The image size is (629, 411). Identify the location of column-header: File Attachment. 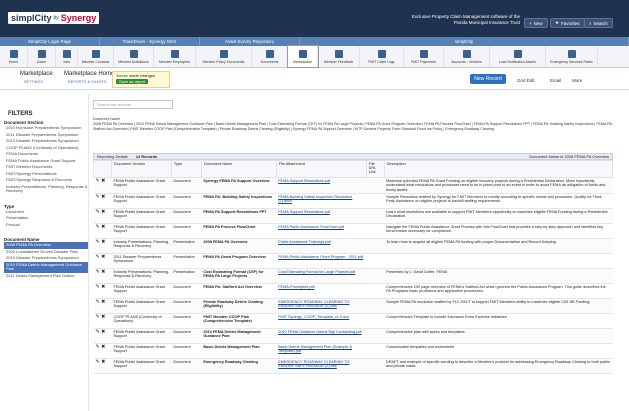
(321, 169).